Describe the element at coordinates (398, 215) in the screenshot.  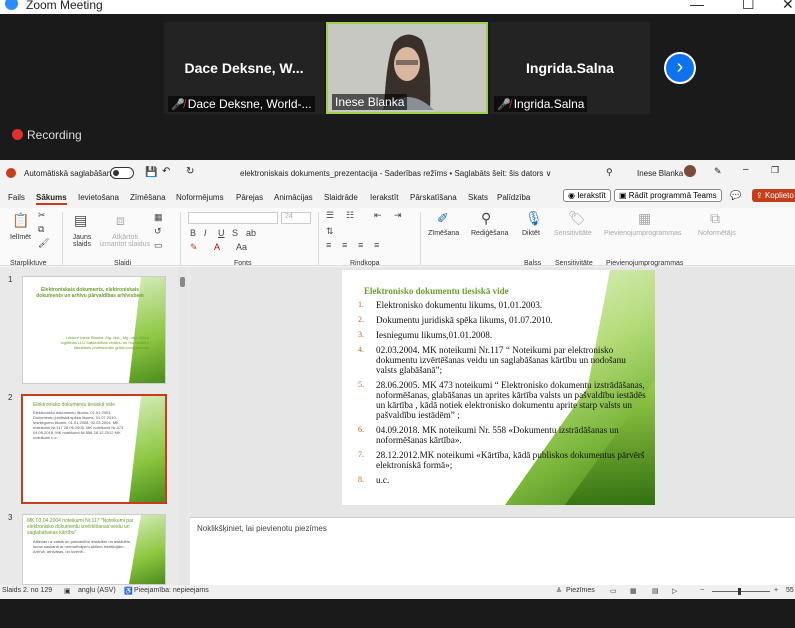
I see `line-spacing-icon: ⇥` at that location.